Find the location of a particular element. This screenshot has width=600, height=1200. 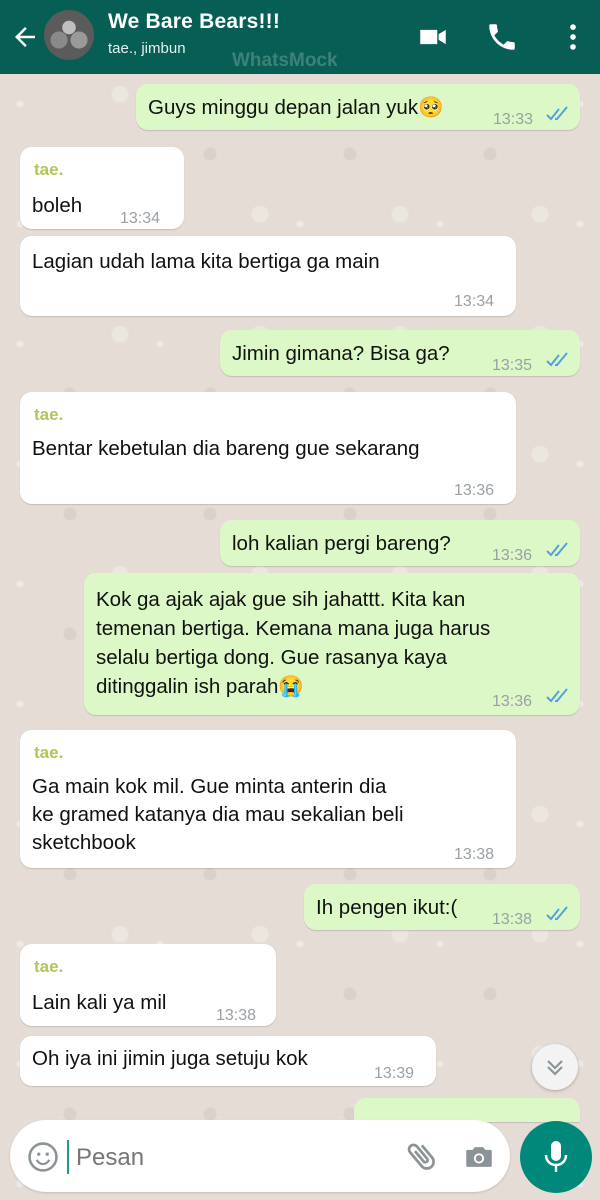

mic-button is located at coordinates (556, 1157).